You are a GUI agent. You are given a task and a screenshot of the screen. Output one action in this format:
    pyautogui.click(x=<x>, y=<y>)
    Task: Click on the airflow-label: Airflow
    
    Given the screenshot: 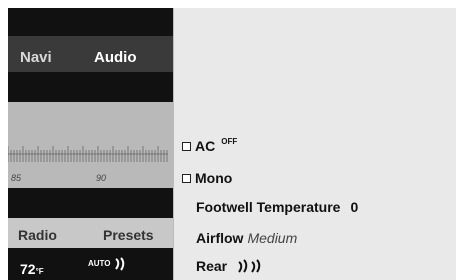 What is the action you would take?
    pyautogui.click(x=220, y=238)
    